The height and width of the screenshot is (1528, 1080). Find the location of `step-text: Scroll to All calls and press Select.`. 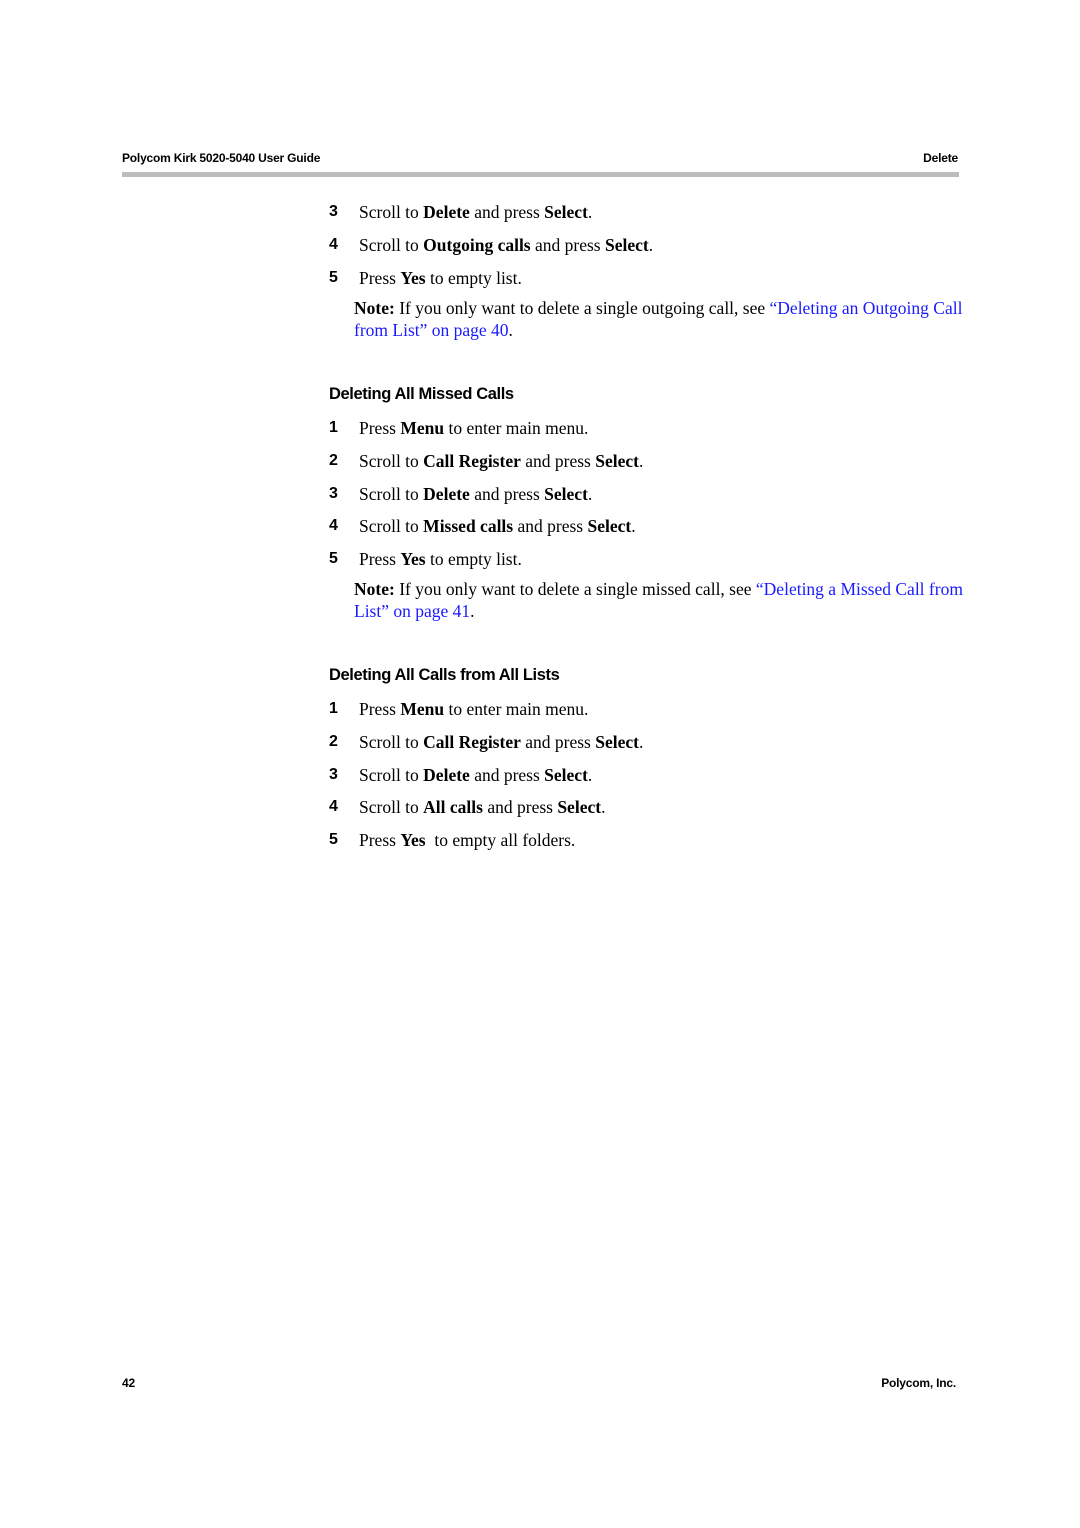

step-text: Scroll to All calls and press Select. is located at coordinates (482, 807).